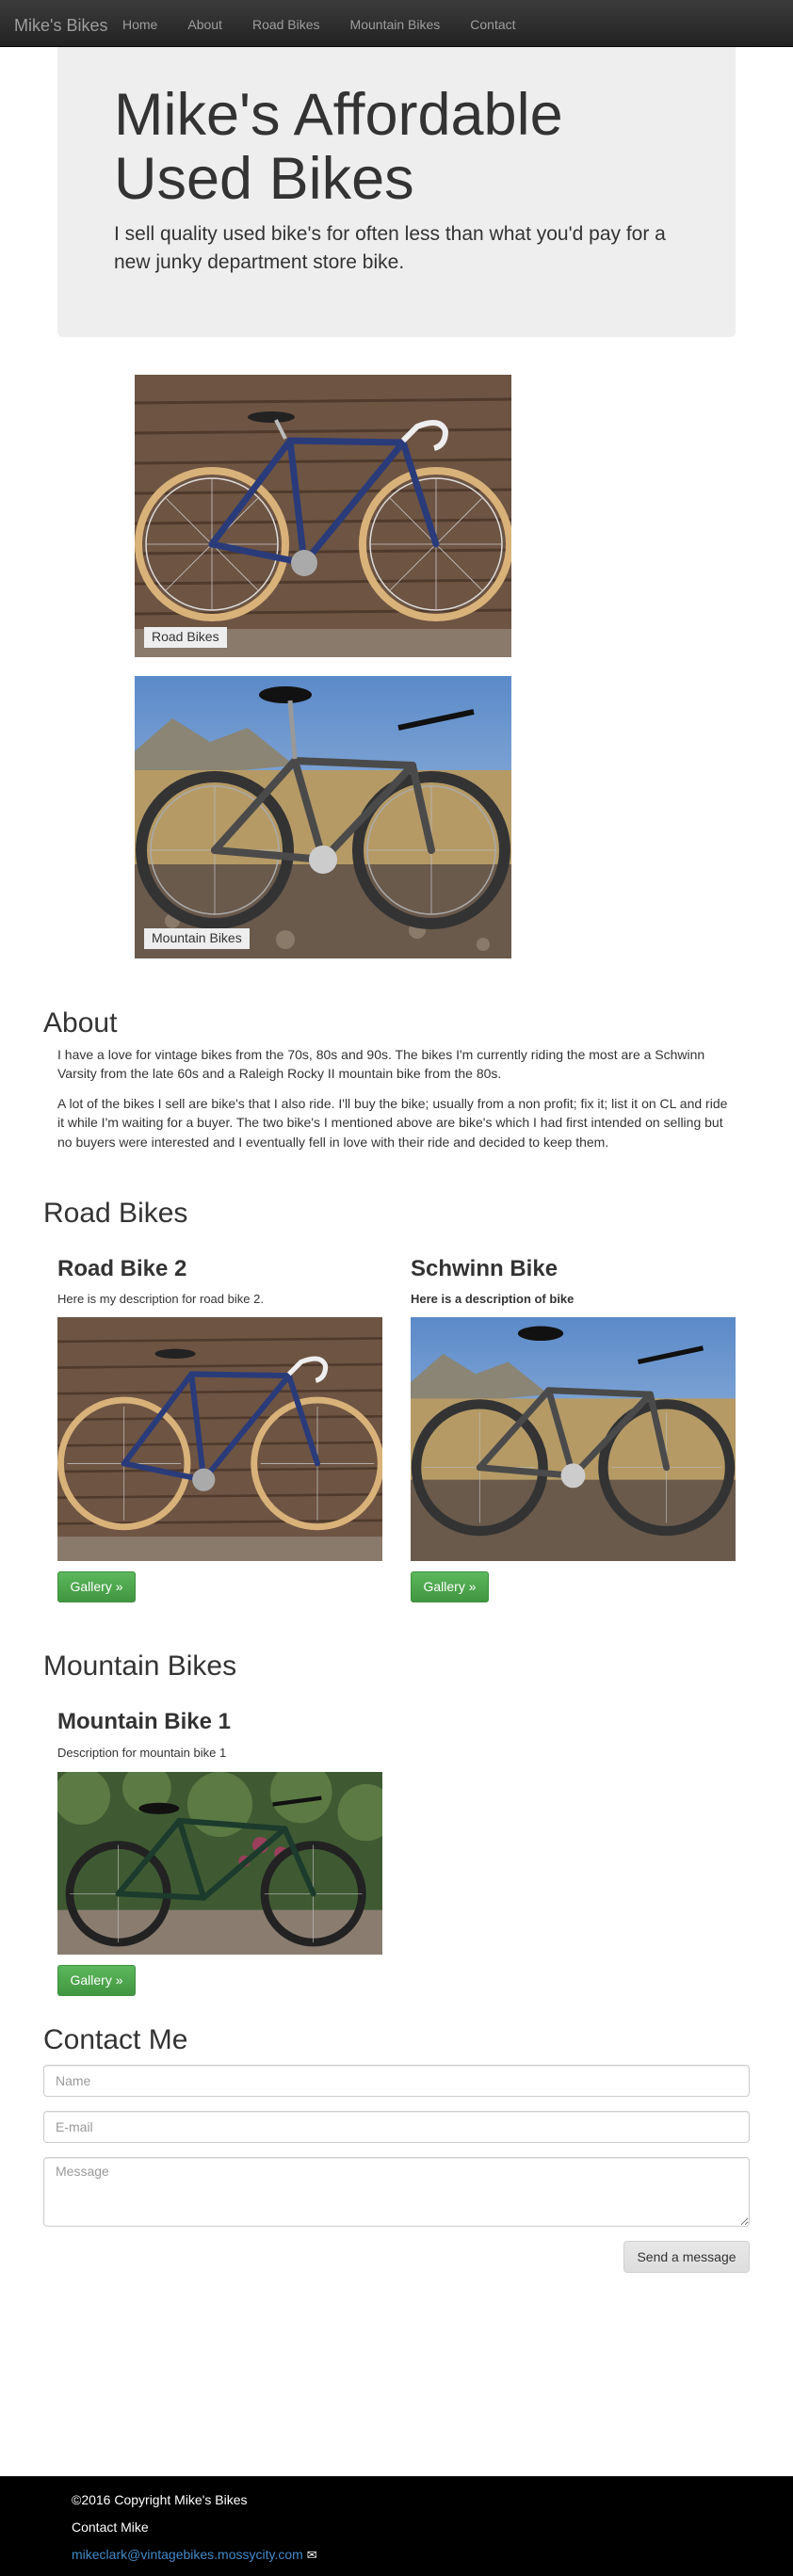 The image size is (793, 2576). I want to click on send-message-button: Send a message, so click(686, 2257).